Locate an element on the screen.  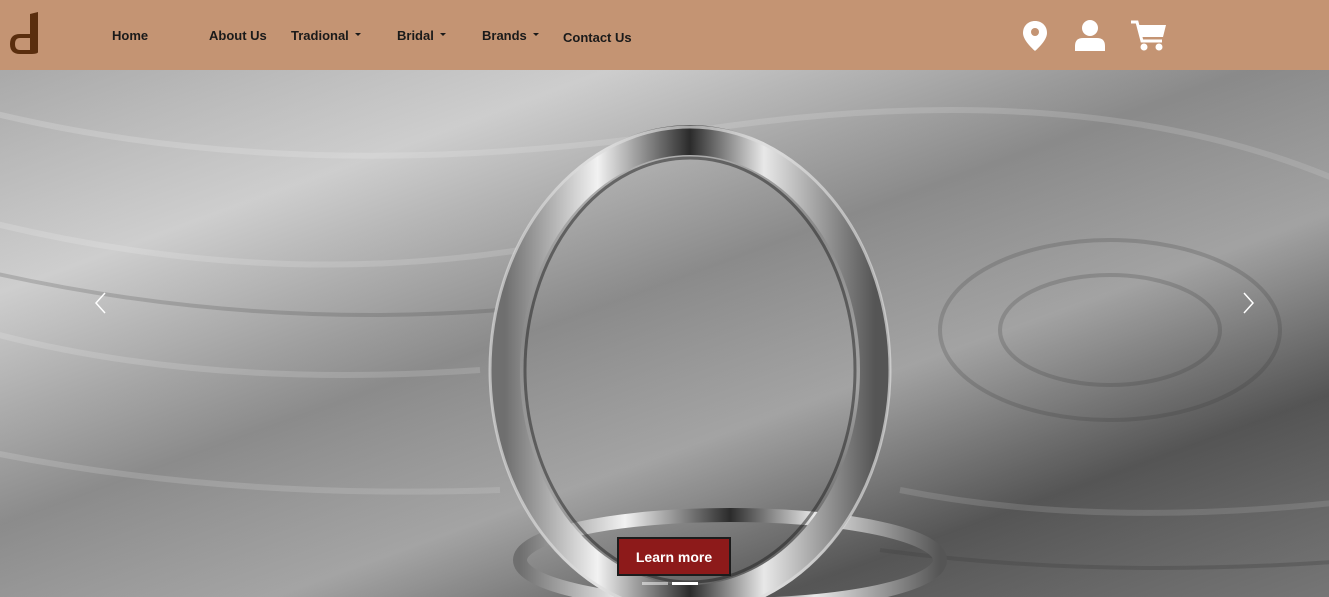
nav-brands-label: Brands is located at coordinates (504, 35).